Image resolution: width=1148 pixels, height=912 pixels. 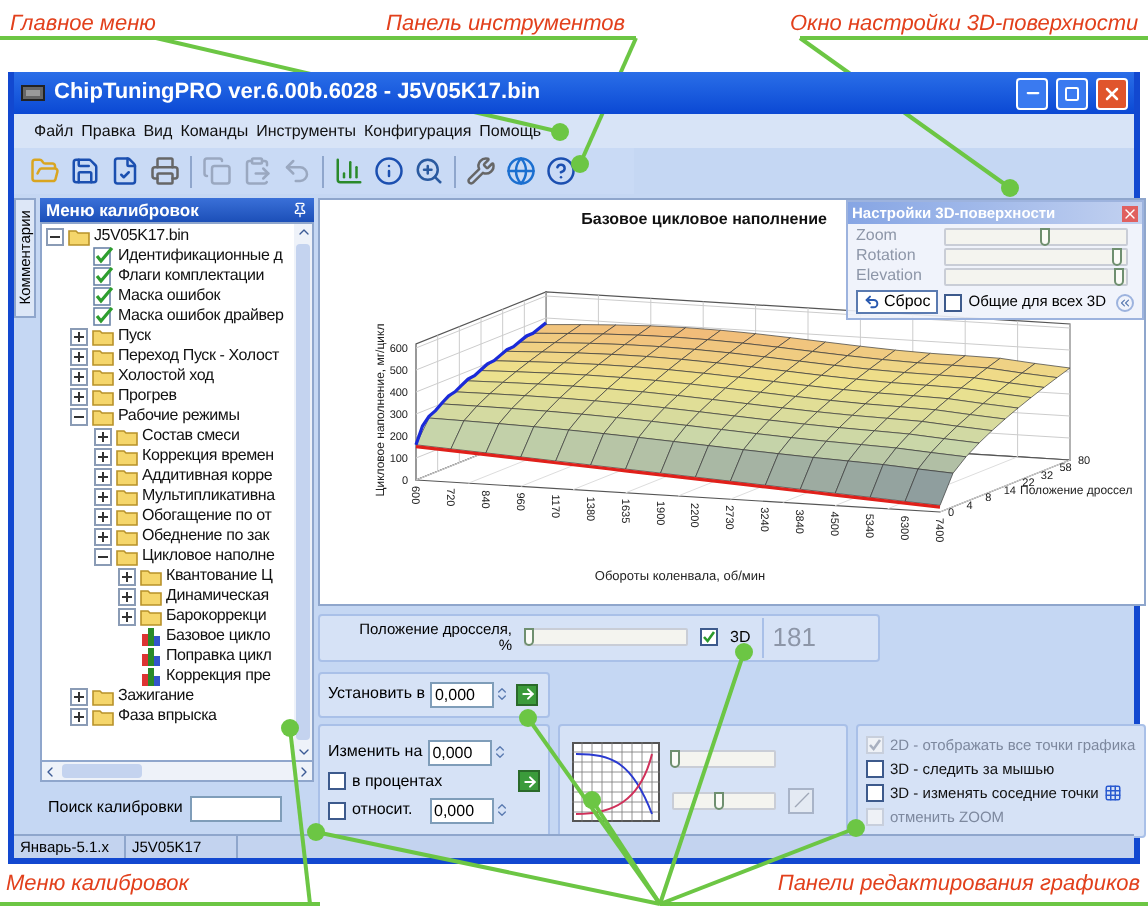 What do you see at coordinates (141, 236) in the screenshot?
I see `tree-item-label: J5V05K17.bin` at bounding box center [141, 236].